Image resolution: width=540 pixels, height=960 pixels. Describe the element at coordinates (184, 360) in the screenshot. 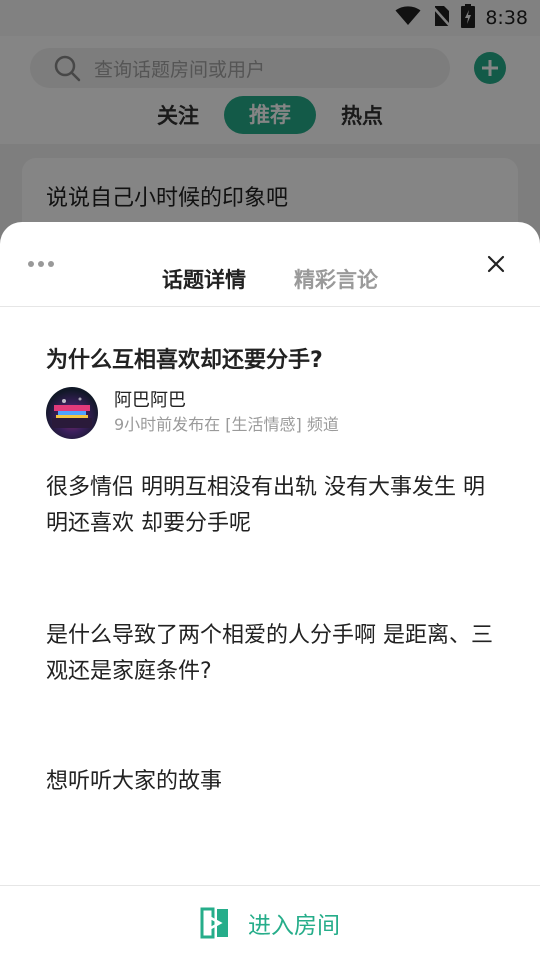

I see `topic-title: 为什么互相喜欢却还要分手?` at that location.